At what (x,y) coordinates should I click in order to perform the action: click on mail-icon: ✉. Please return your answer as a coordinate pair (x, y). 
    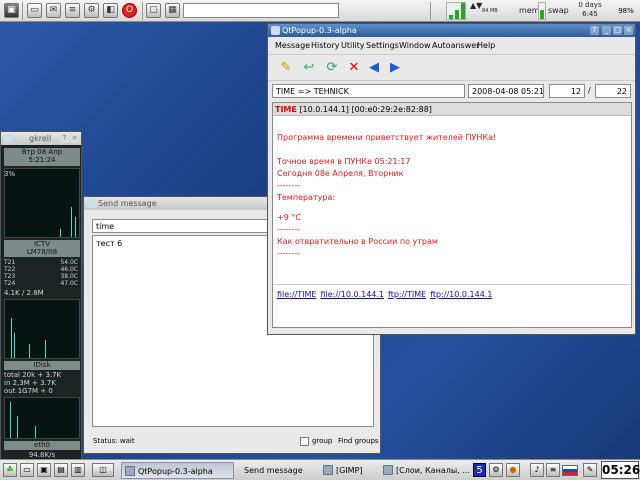
    Looking at the image, I should click on (53, 10).